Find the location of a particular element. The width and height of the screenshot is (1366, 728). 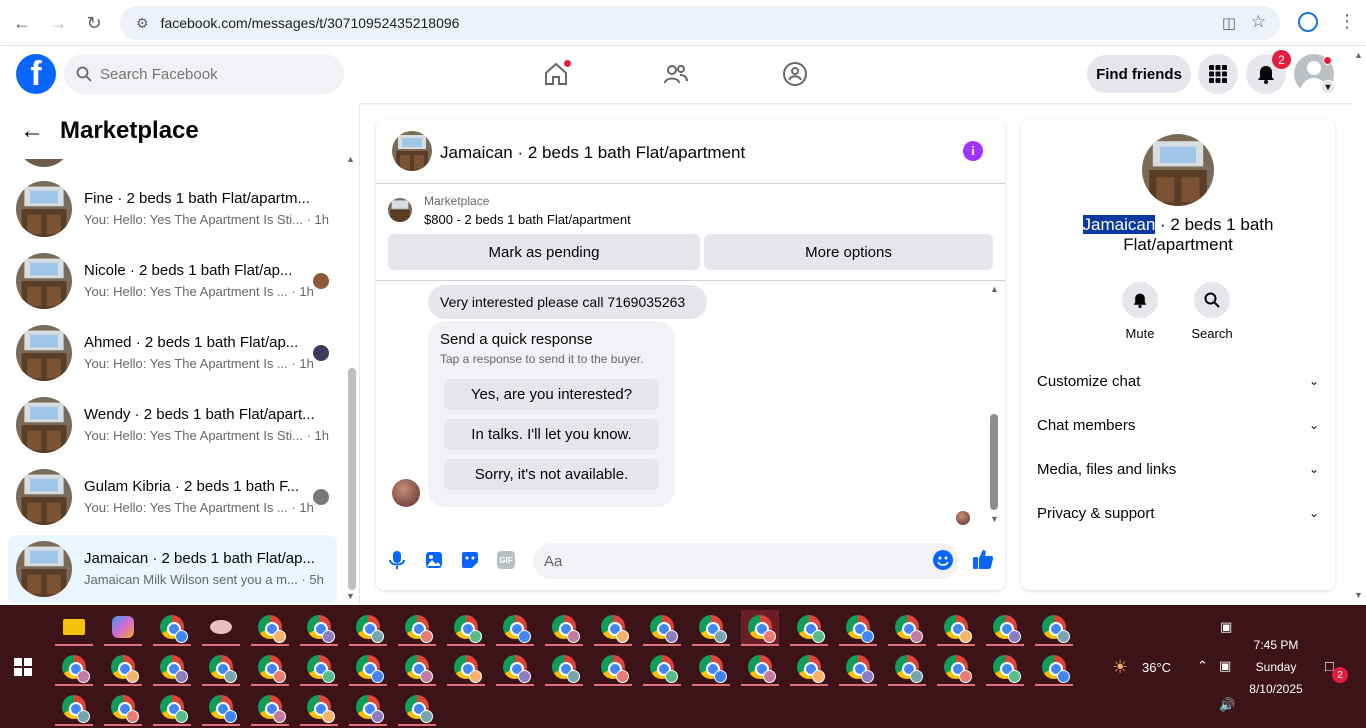

app-icon is located at coordinates (221, 628).